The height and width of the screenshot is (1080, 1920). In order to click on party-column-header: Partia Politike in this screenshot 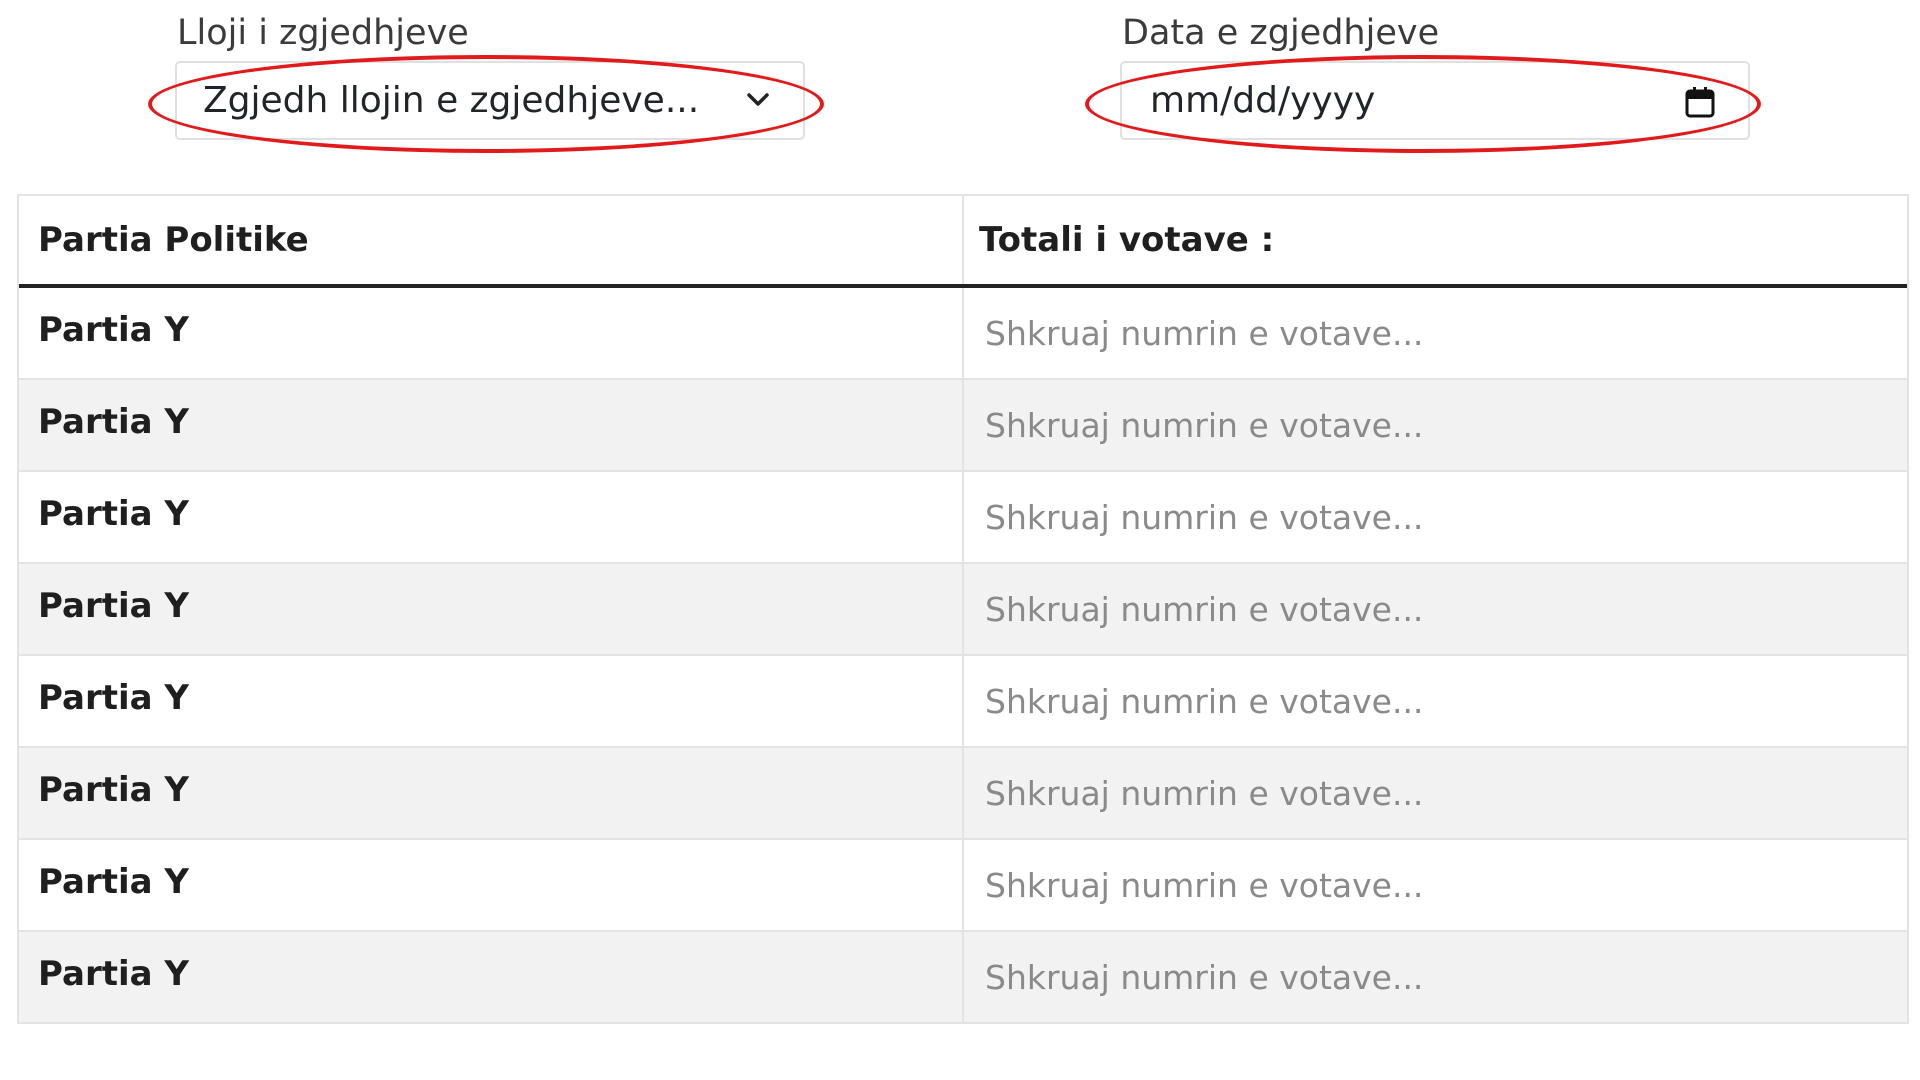, I will do `click(491, 242)`.